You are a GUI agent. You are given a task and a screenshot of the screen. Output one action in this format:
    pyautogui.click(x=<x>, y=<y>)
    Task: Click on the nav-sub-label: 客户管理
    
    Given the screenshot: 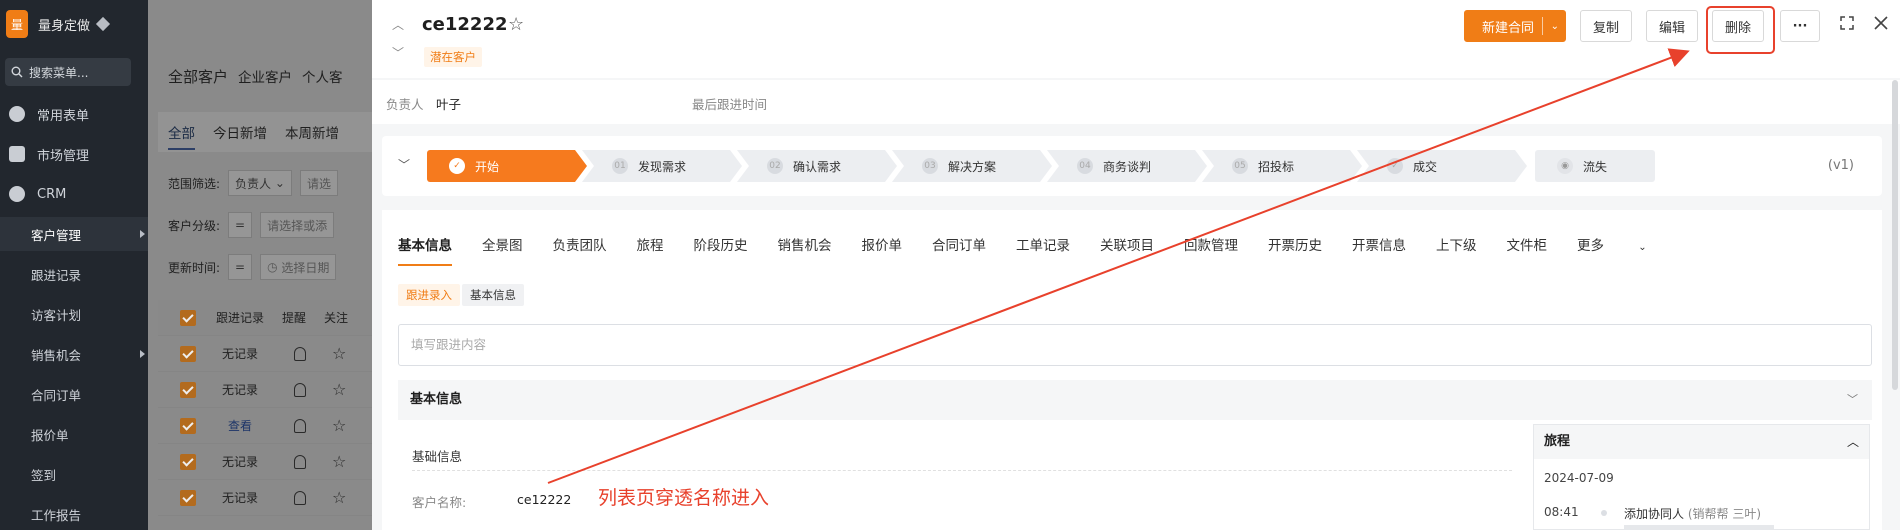 What is the action you would take?
    pyautogui.click(x=56, y=235)
    